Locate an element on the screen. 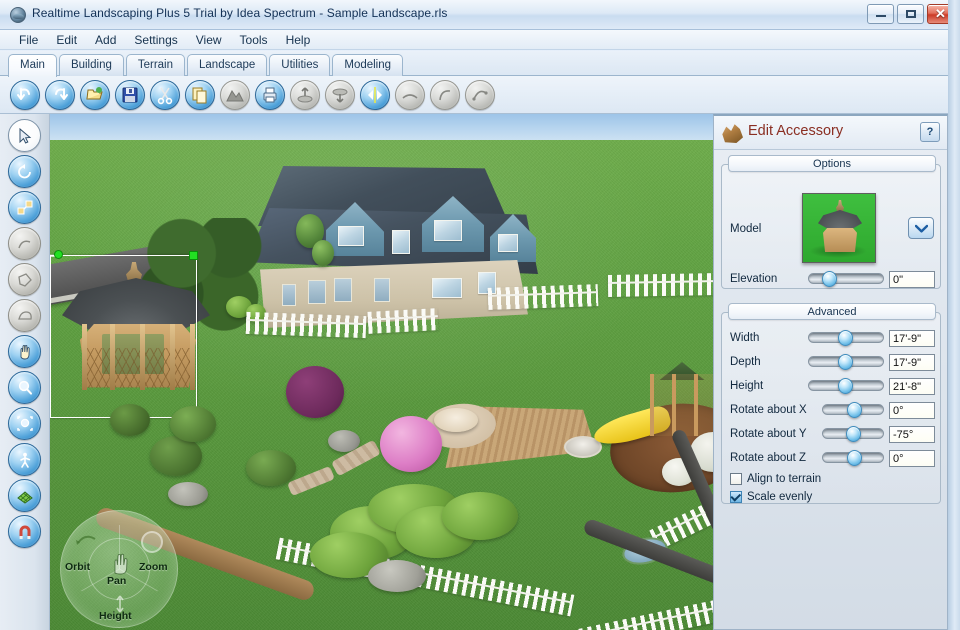  advanced-group-header: Advanced is located at coordinates (832, 311).